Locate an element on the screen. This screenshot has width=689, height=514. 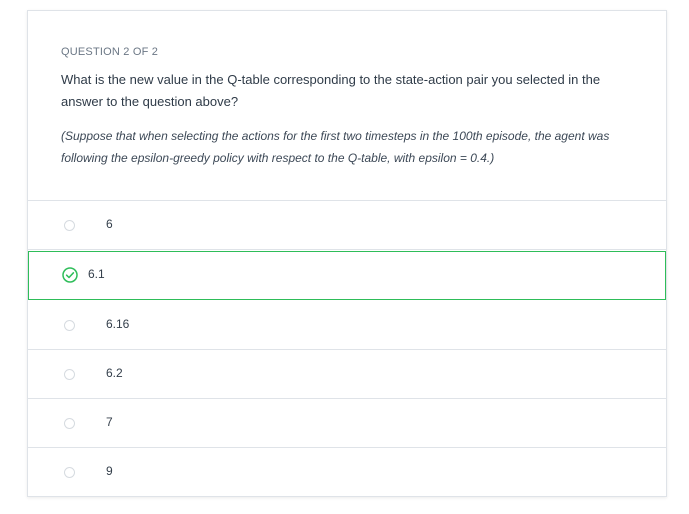
answer-option-label: 9 is located at coordinates (109, 471).